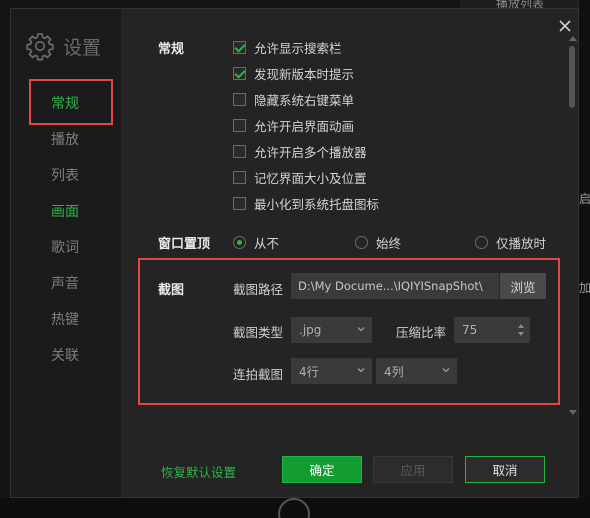 The image size is (590, 518). What do you see at coordinates (389, 243) in the screenshot?
I see `radio-label: 始终` at bounding box center [389, 243].